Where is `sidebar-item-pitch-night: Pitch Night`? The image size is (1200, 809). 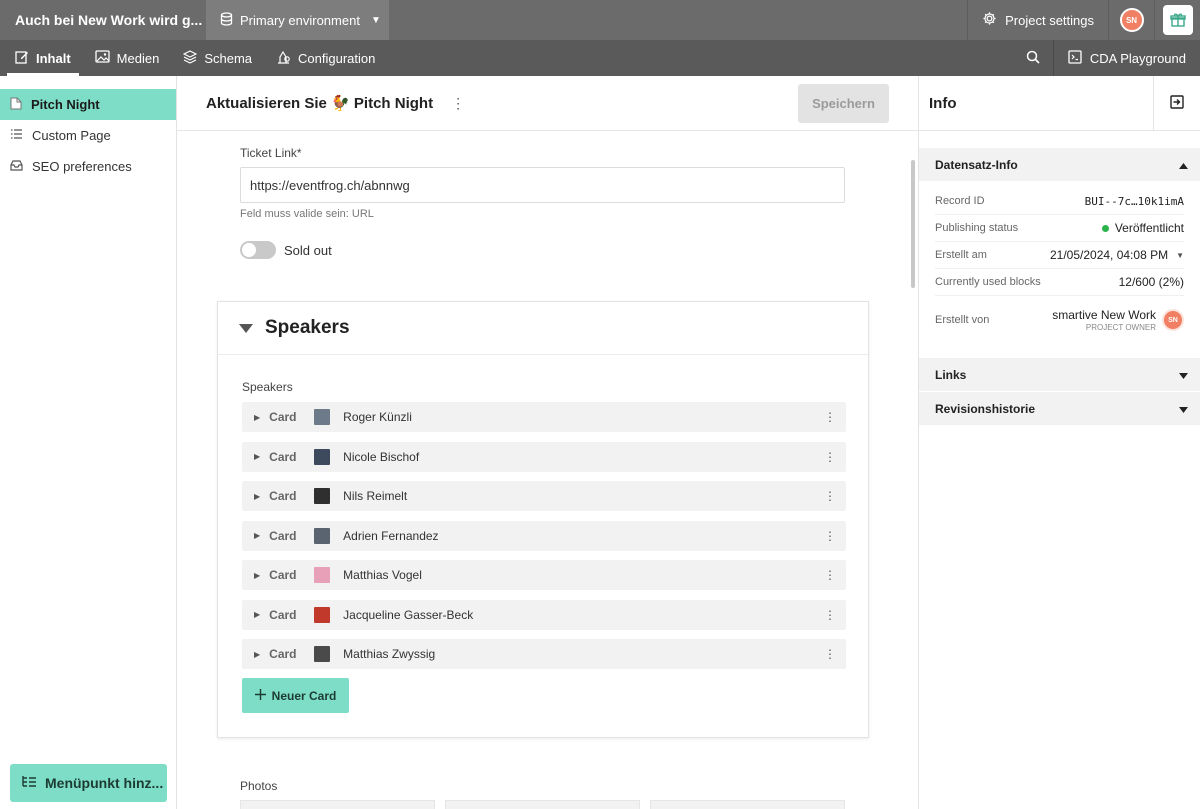 sidebar-item-pitch-night: Pitch Night is located at coordinates (88, 104).